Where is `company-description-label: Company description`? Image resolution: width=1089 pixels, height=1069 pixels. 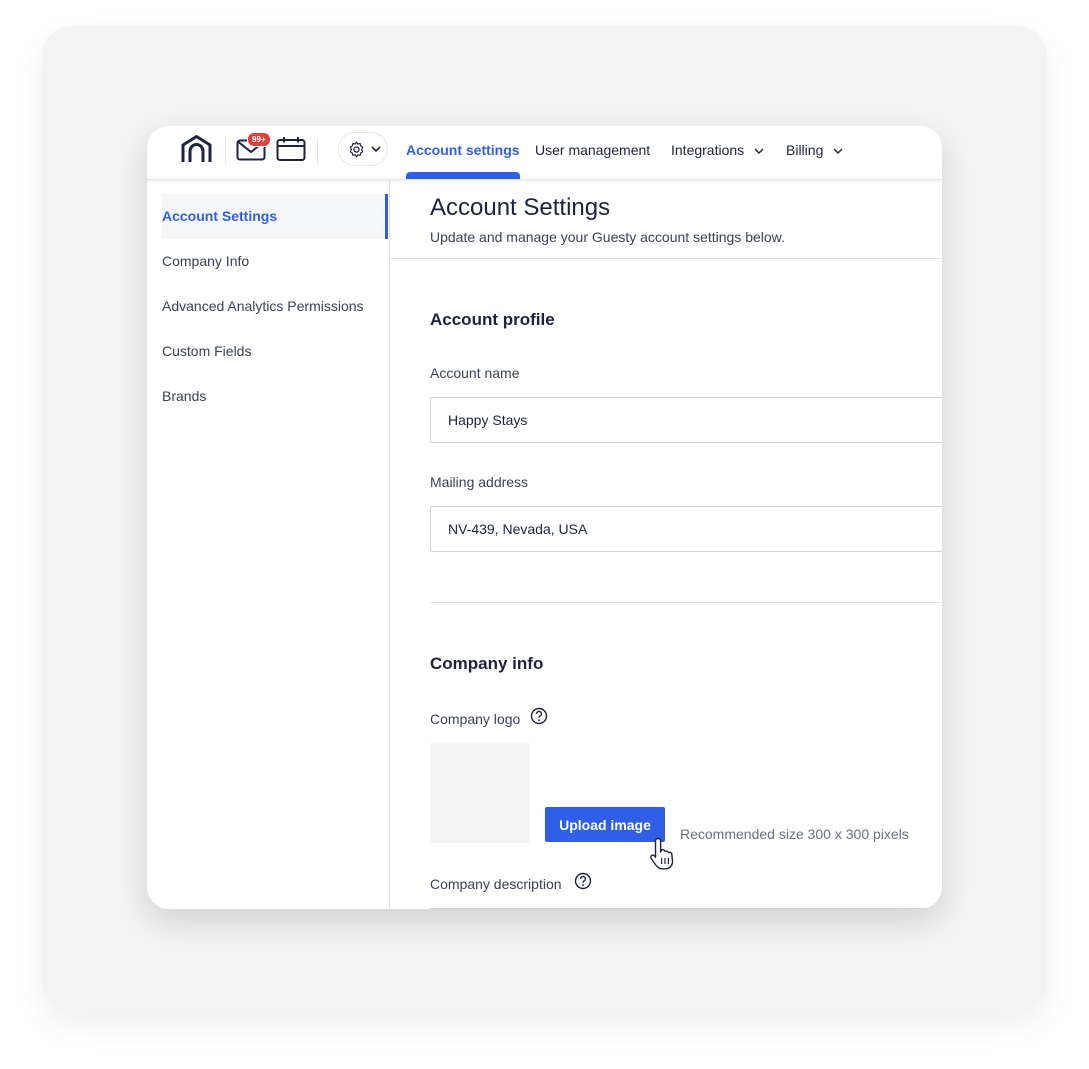
company-description-label: Company description is located at coordinates (496, 884).